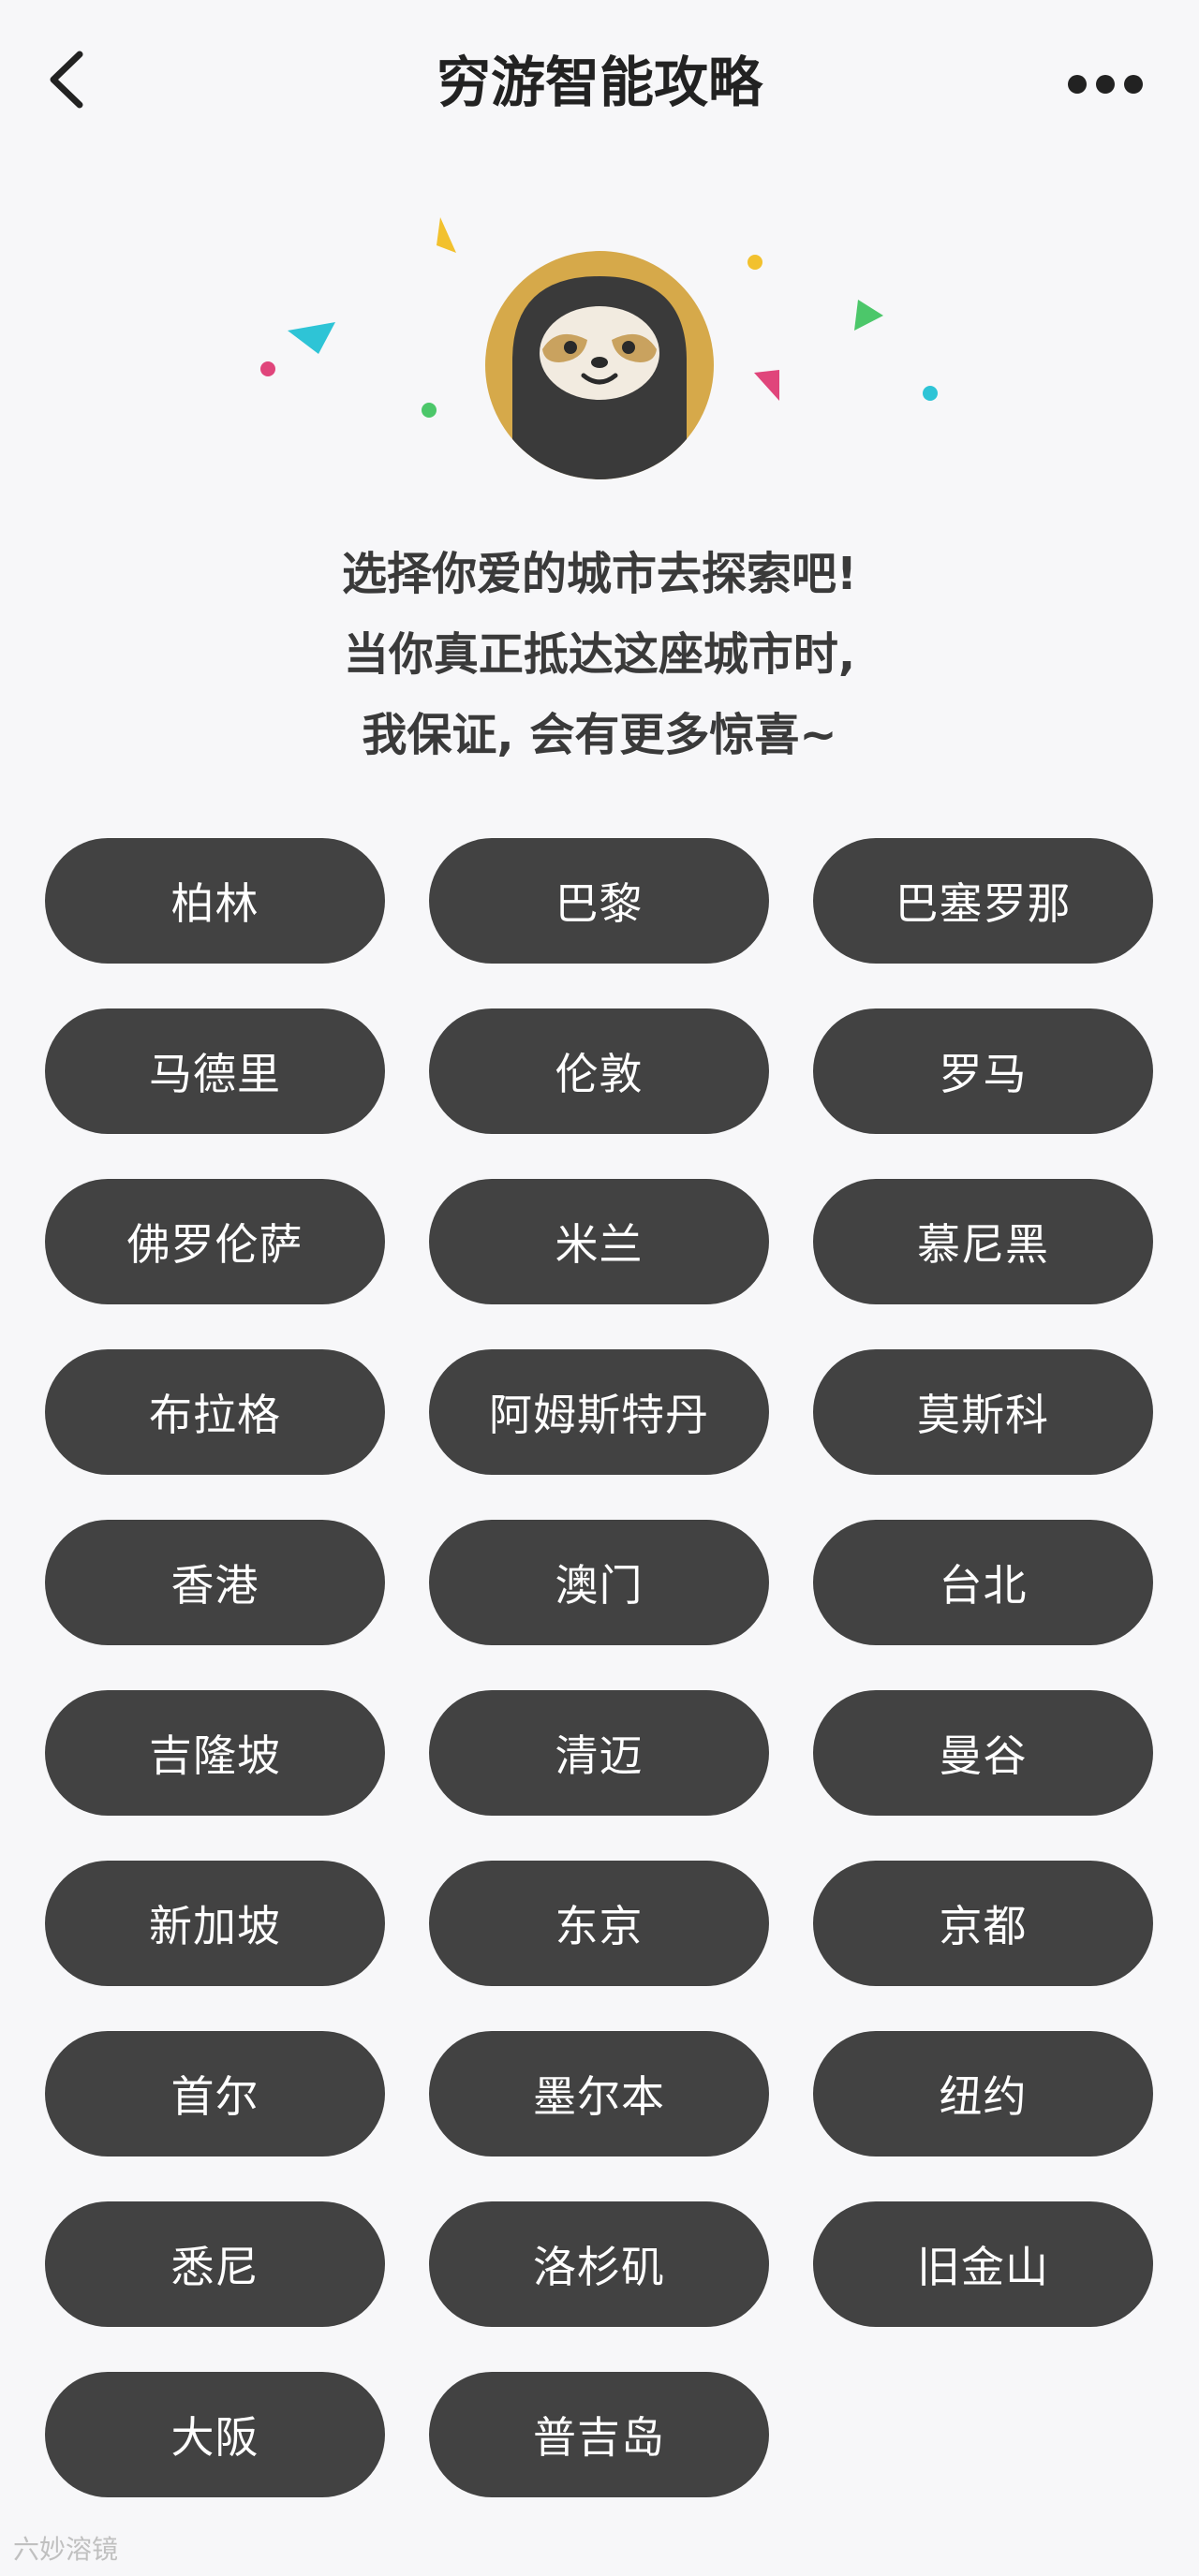  Describe the element at coordinates (983, 1753) in the screenshot. I see `city-button-bangkok: 曼谷` at that location.